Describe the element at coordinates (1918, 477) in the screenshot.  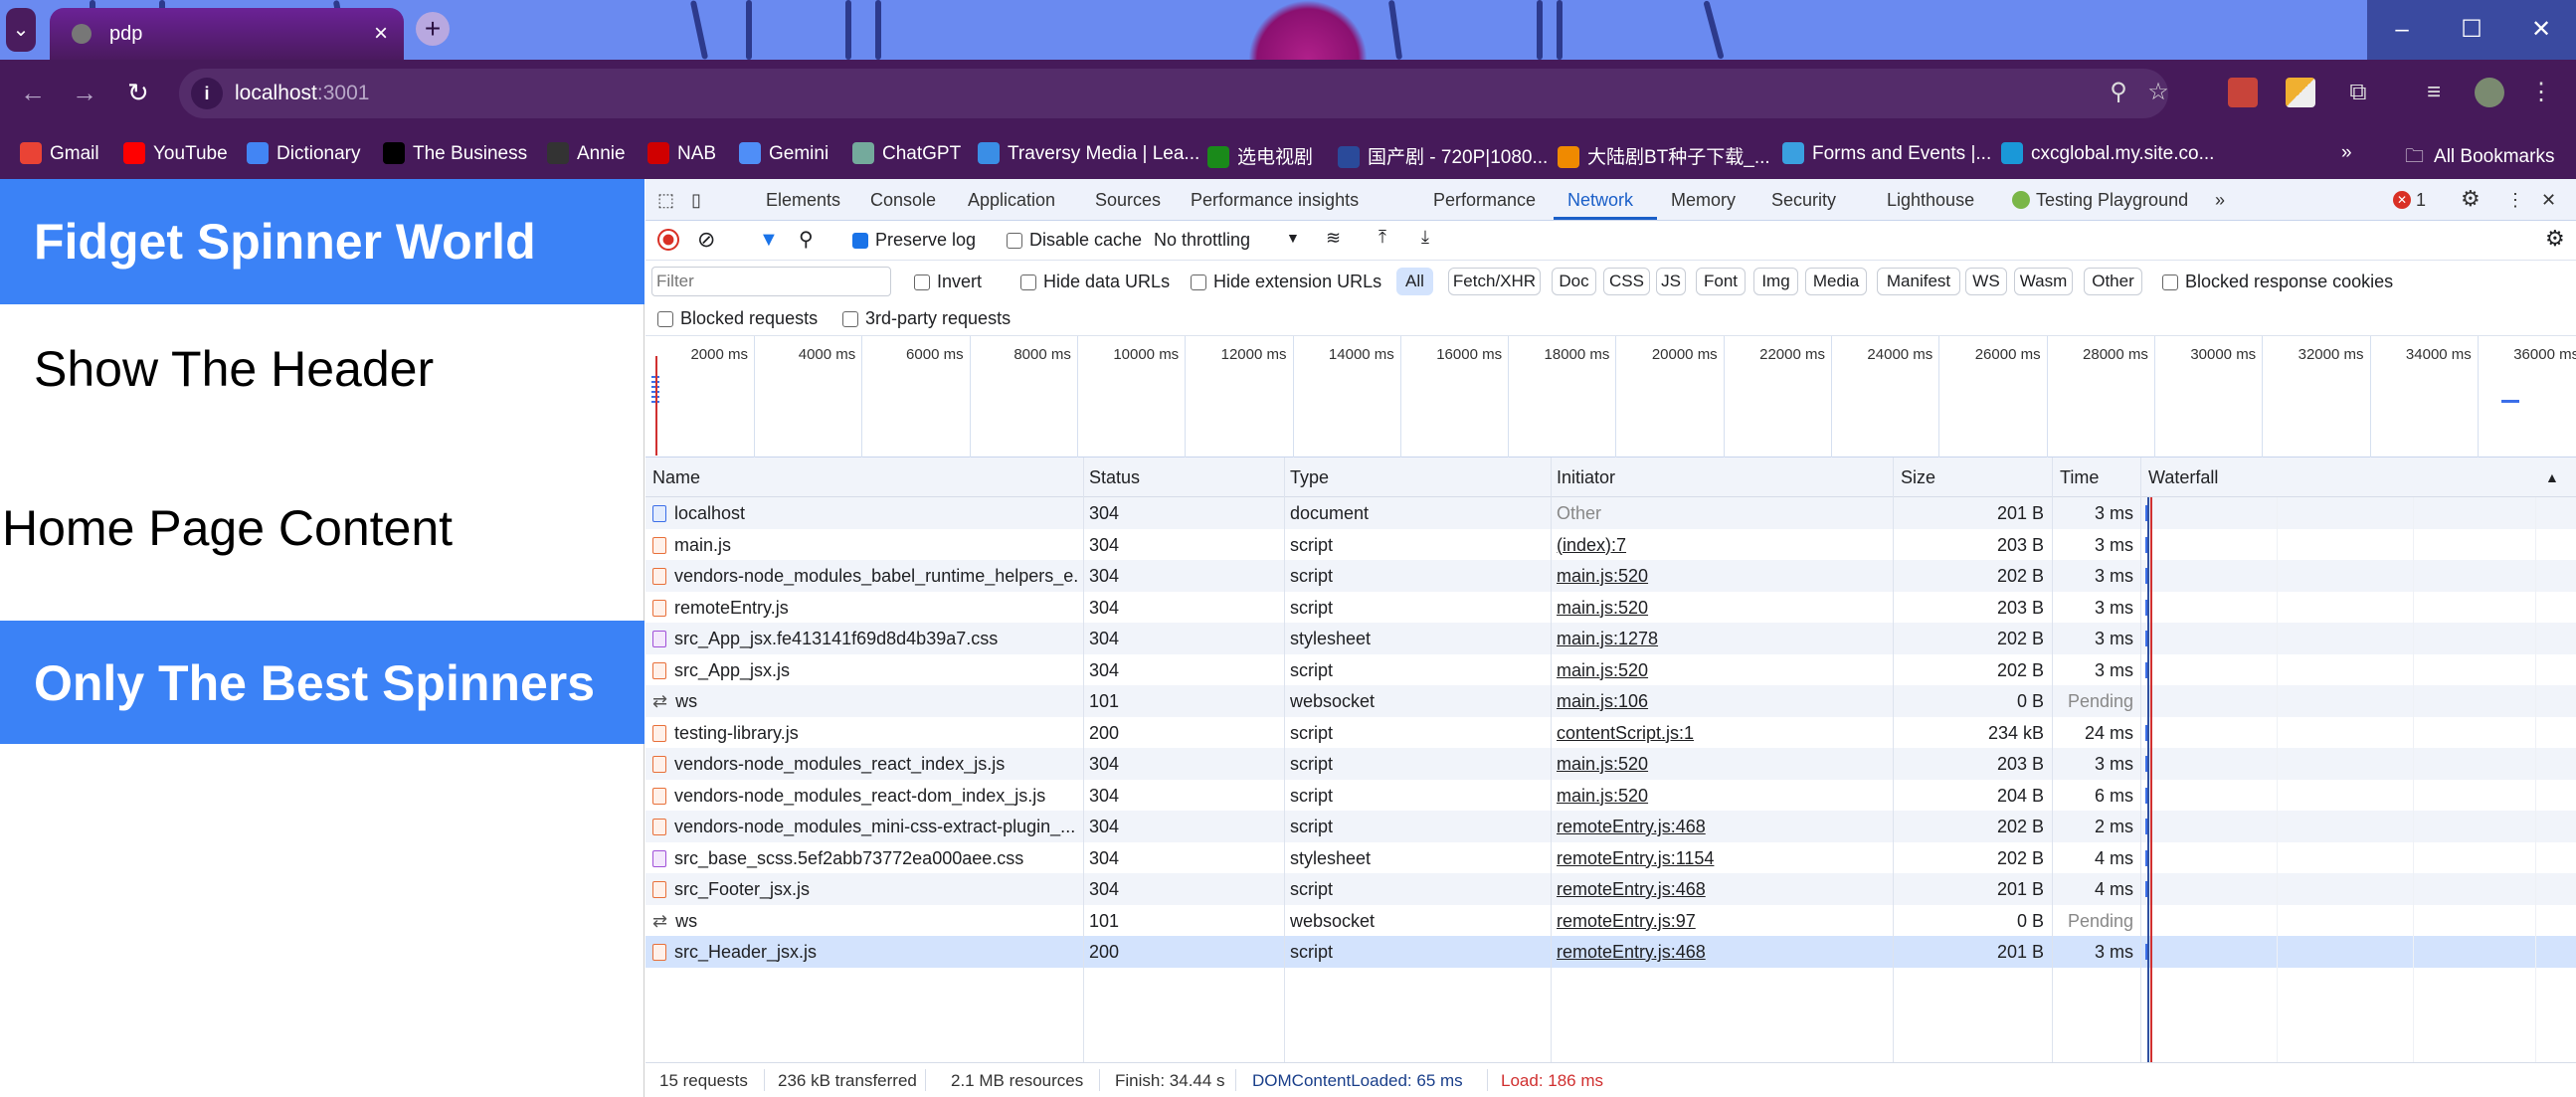
I see `column-header-size: Size` at that location.